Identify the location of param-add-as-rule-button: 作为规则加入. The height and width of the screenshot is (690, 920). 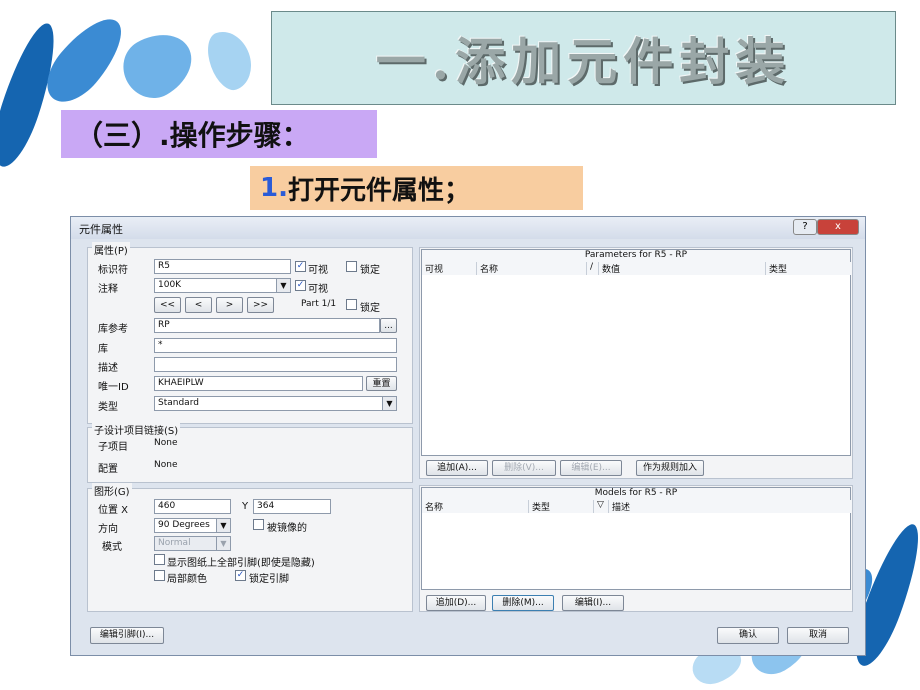
(670, 468).